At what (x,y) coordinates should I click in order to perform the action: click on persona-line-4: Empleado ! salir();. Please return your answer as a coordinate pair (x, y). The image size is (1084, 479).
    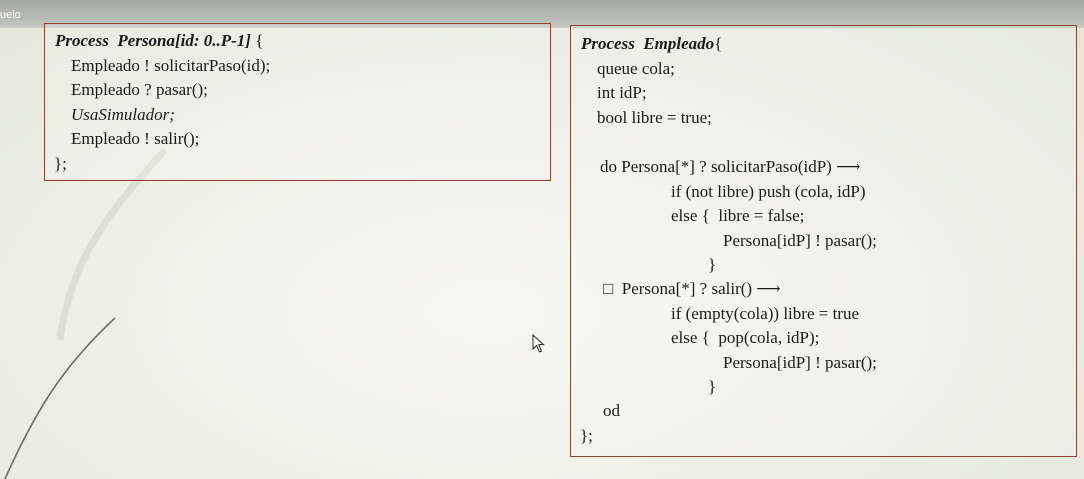
    Looking at the image, I should click on (135, 138).